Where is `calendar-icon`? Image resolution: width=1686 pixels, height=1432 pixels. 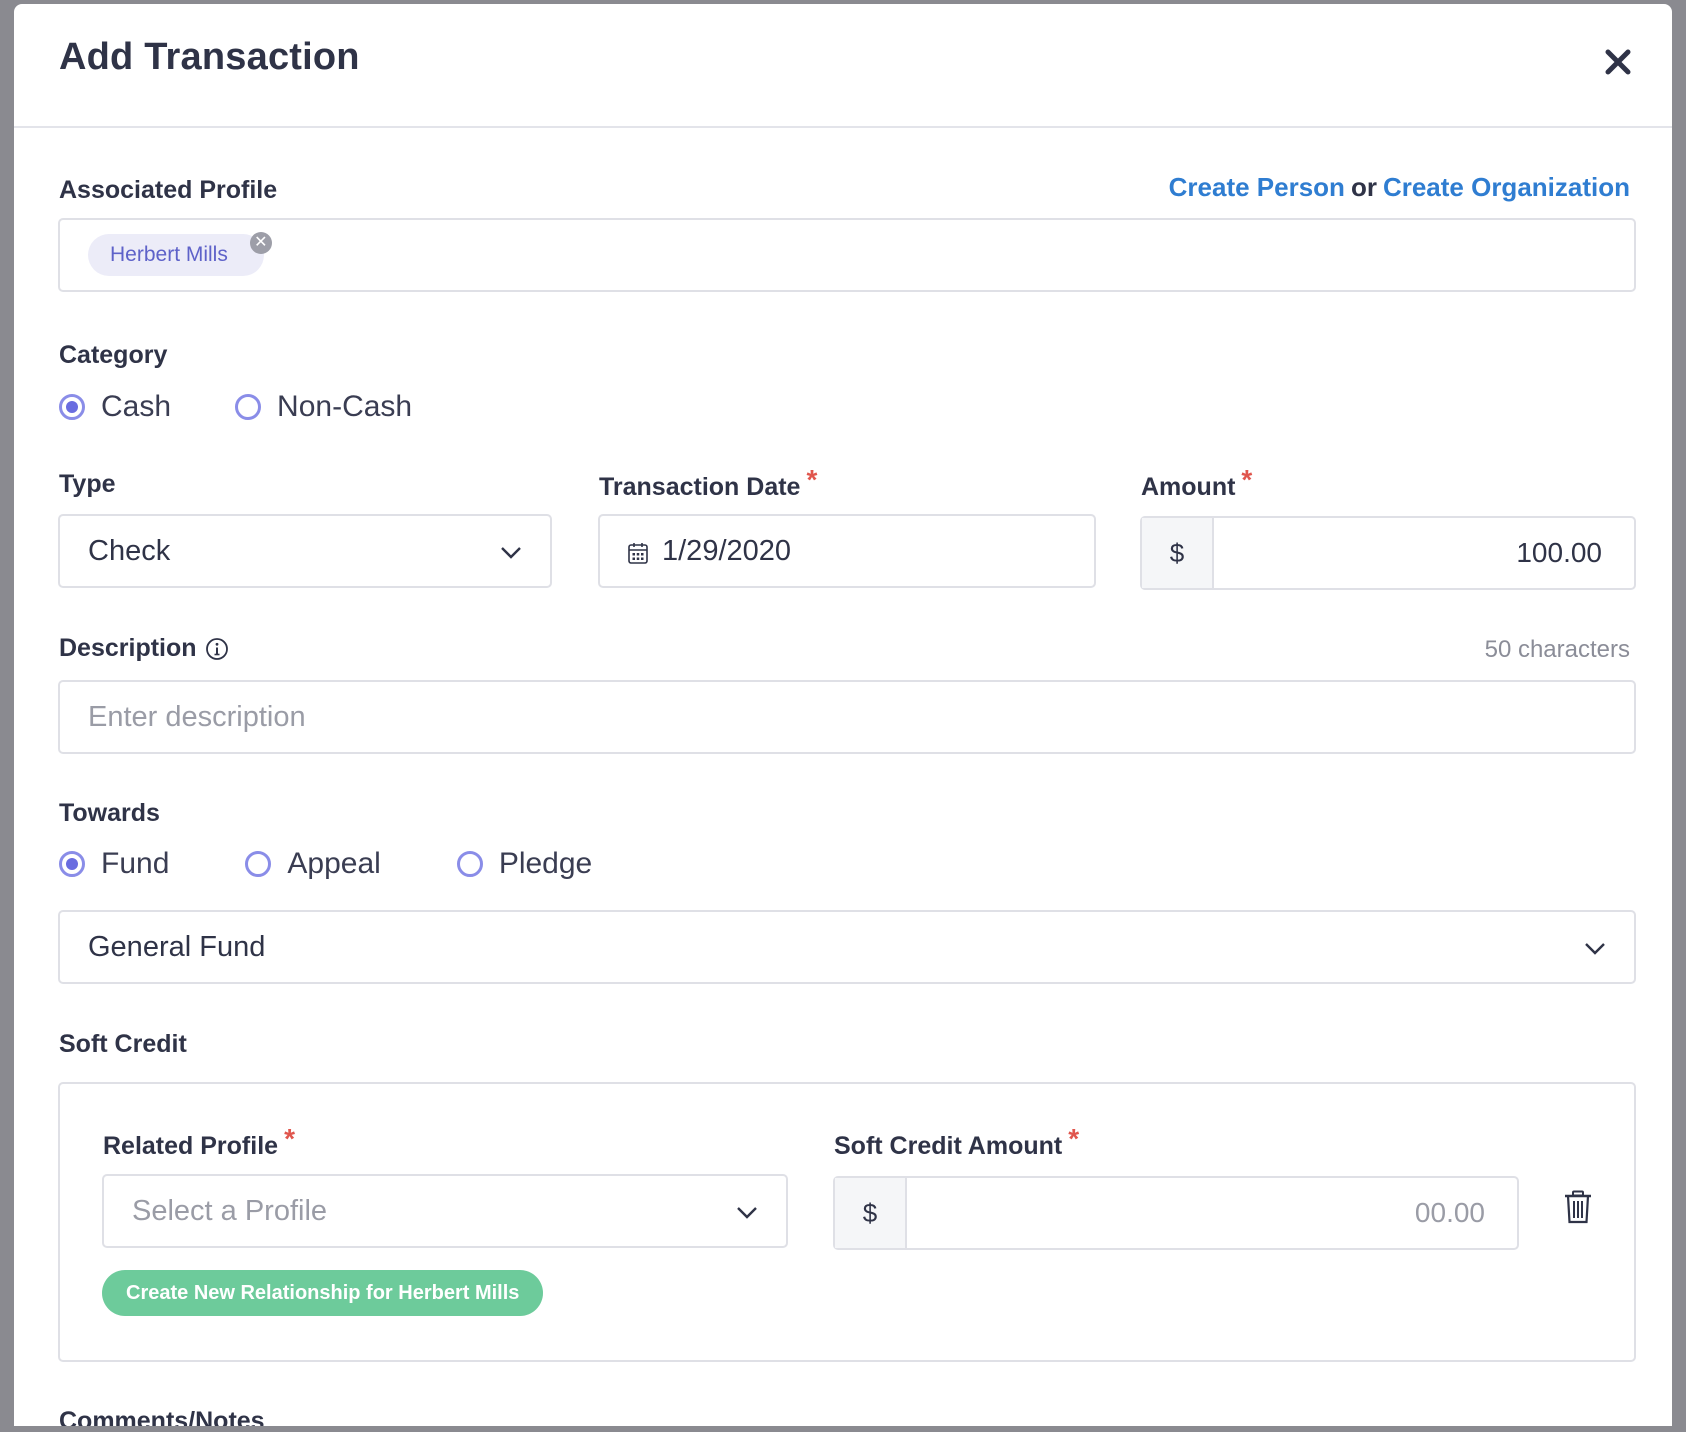 calendar-icon is located at coordinates (638, 553).